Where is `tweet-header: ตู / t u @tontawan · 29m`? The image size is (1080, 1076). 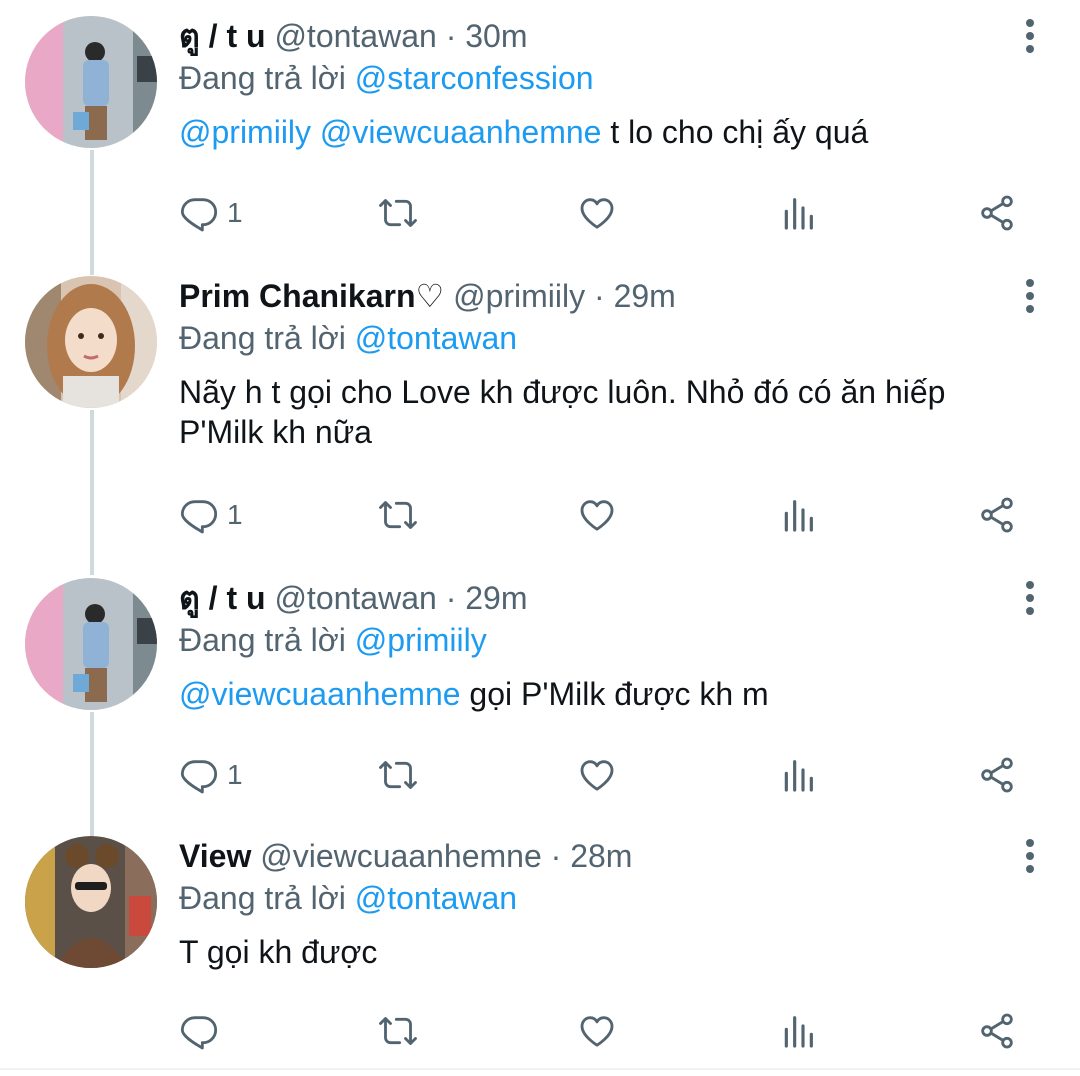
tweet-header: ตู / t u @tontawan · 29m is located at coordinates (599, 598).